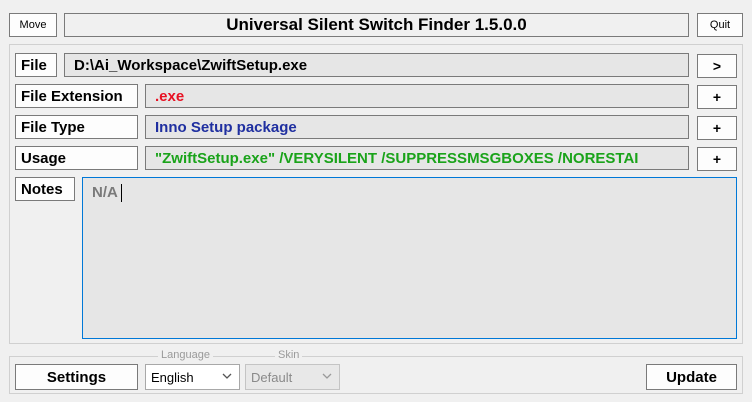 The height and width of the screenshot is (402, 752). What do you see at coordinates (376, 65) in the screenshot?
I see `file-path-field: D:\Ai_Workspace\ZwiftSetup.exe` at bounding box center [376, 65].